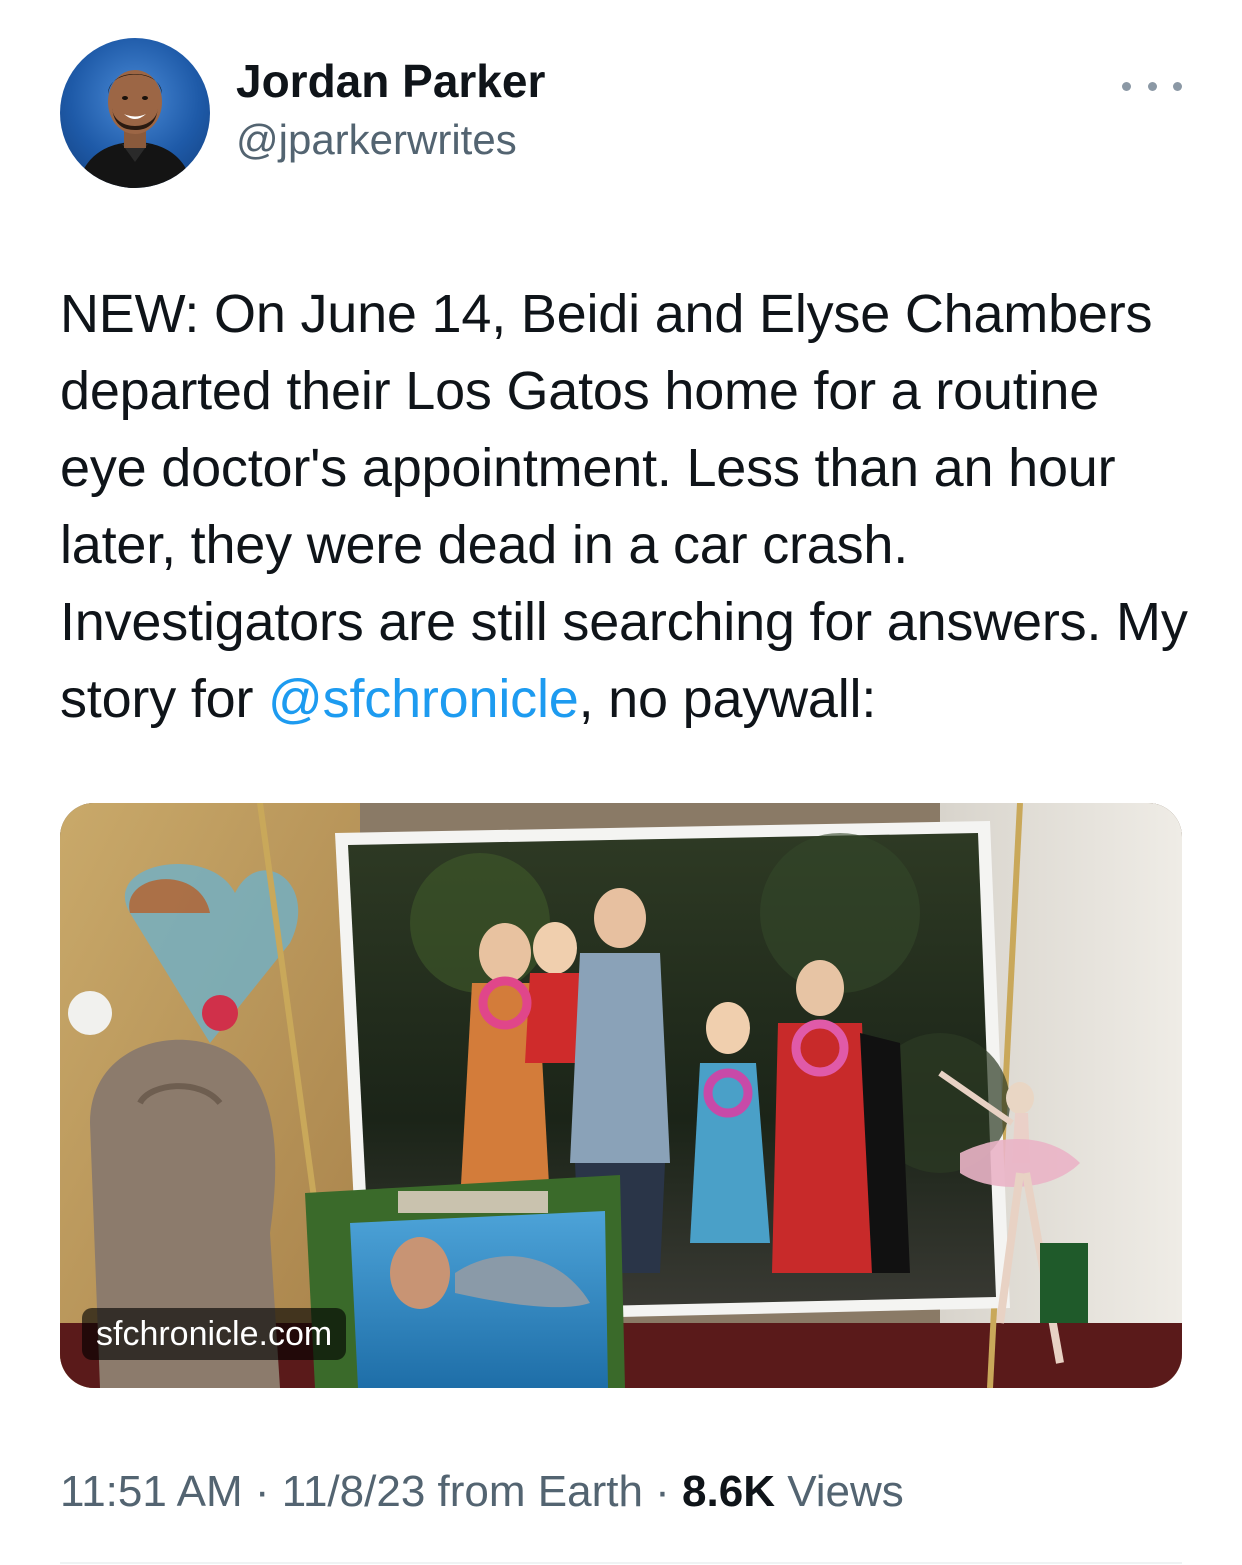  What do you see at coordinates (534, 1491) in the screenshot?
I see `tweet-source: from Earth` at bounding box center [534, 1491].